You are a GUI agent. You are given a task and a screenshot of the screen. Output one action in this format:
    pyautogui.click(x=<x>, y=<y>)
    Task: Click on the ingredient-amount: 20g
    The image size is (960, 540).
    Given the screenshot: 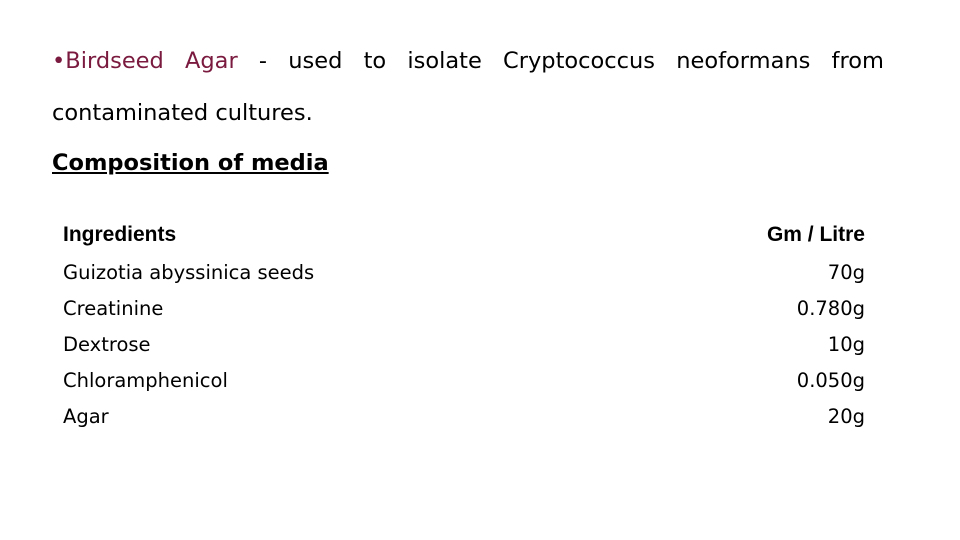 What is the action you would take?
    pyautogui.click(x=846, y=416)
    